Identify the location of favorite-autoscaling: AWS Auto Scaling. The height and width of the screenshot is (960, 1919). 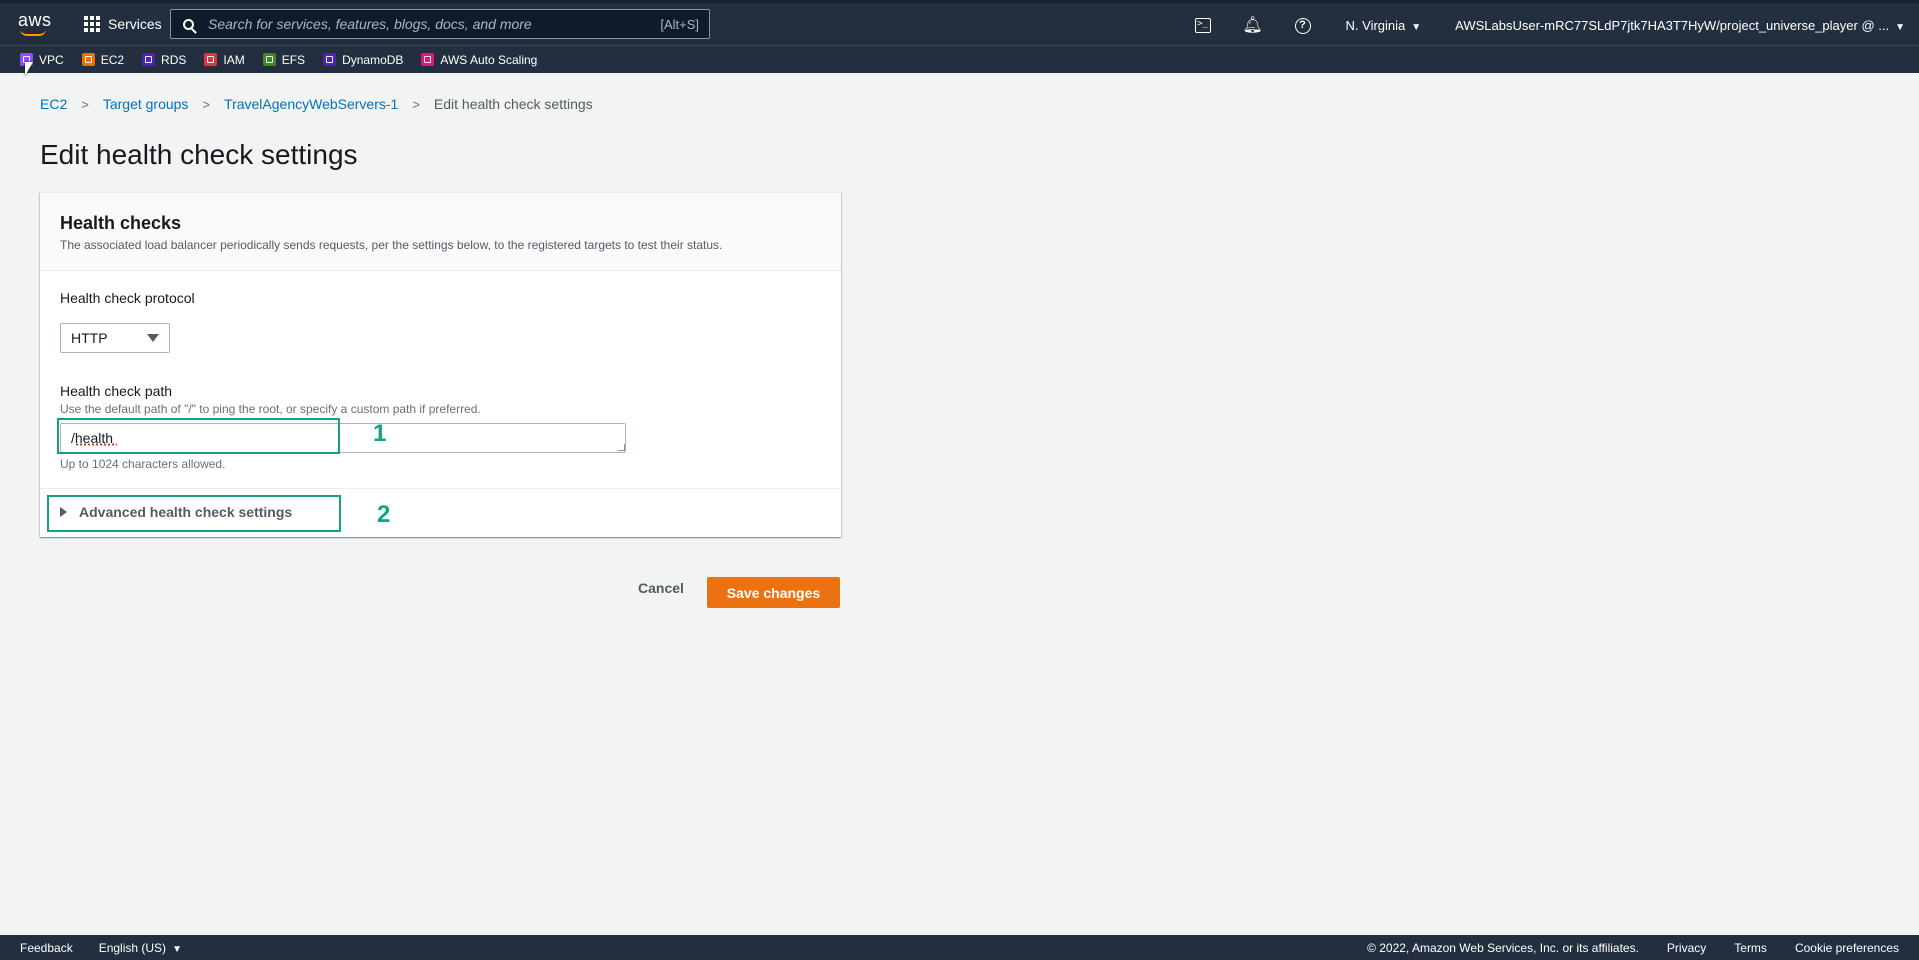
(479, 60).